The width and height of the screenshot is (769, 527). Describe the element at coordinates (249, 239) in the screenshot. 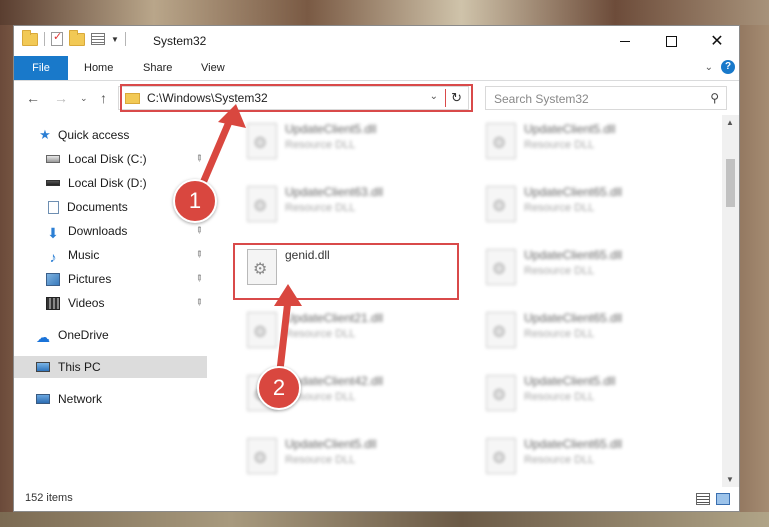

I see `annotation-arrows` at that location.